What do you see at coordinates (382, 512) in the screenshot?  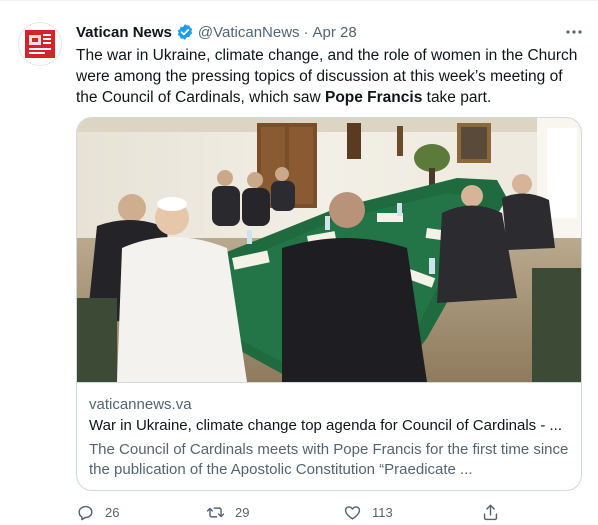 I see `like-count: 113` at bounding box center [382, 512].